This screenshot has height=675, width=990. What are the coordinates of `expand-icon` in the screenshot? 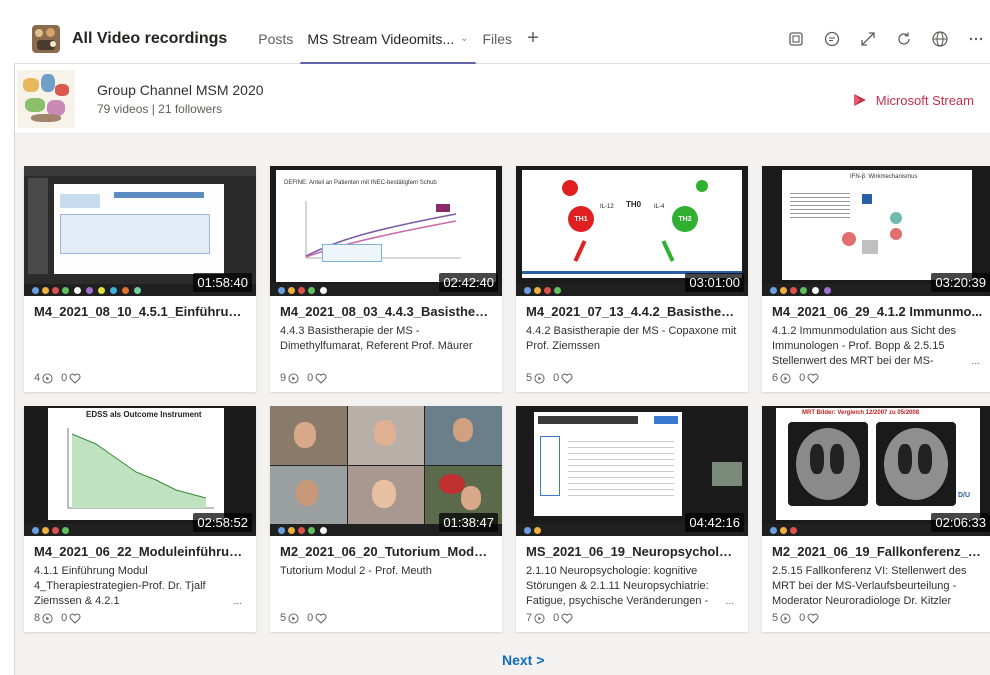 It's located at (868, 39).